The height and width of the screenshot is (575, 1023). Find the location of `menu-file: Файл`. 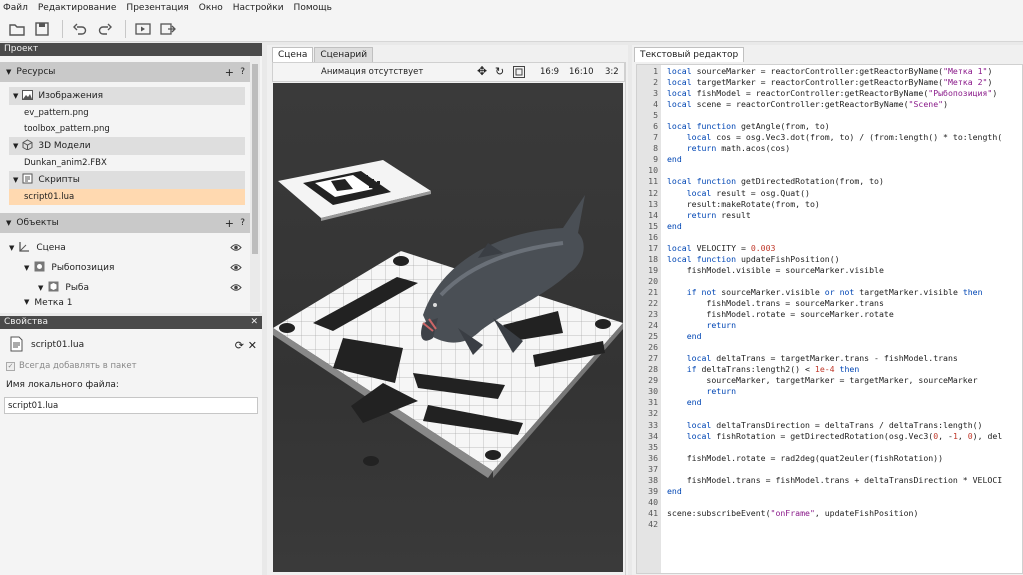

menu-file: Файл is located at coordinates (15, 8).